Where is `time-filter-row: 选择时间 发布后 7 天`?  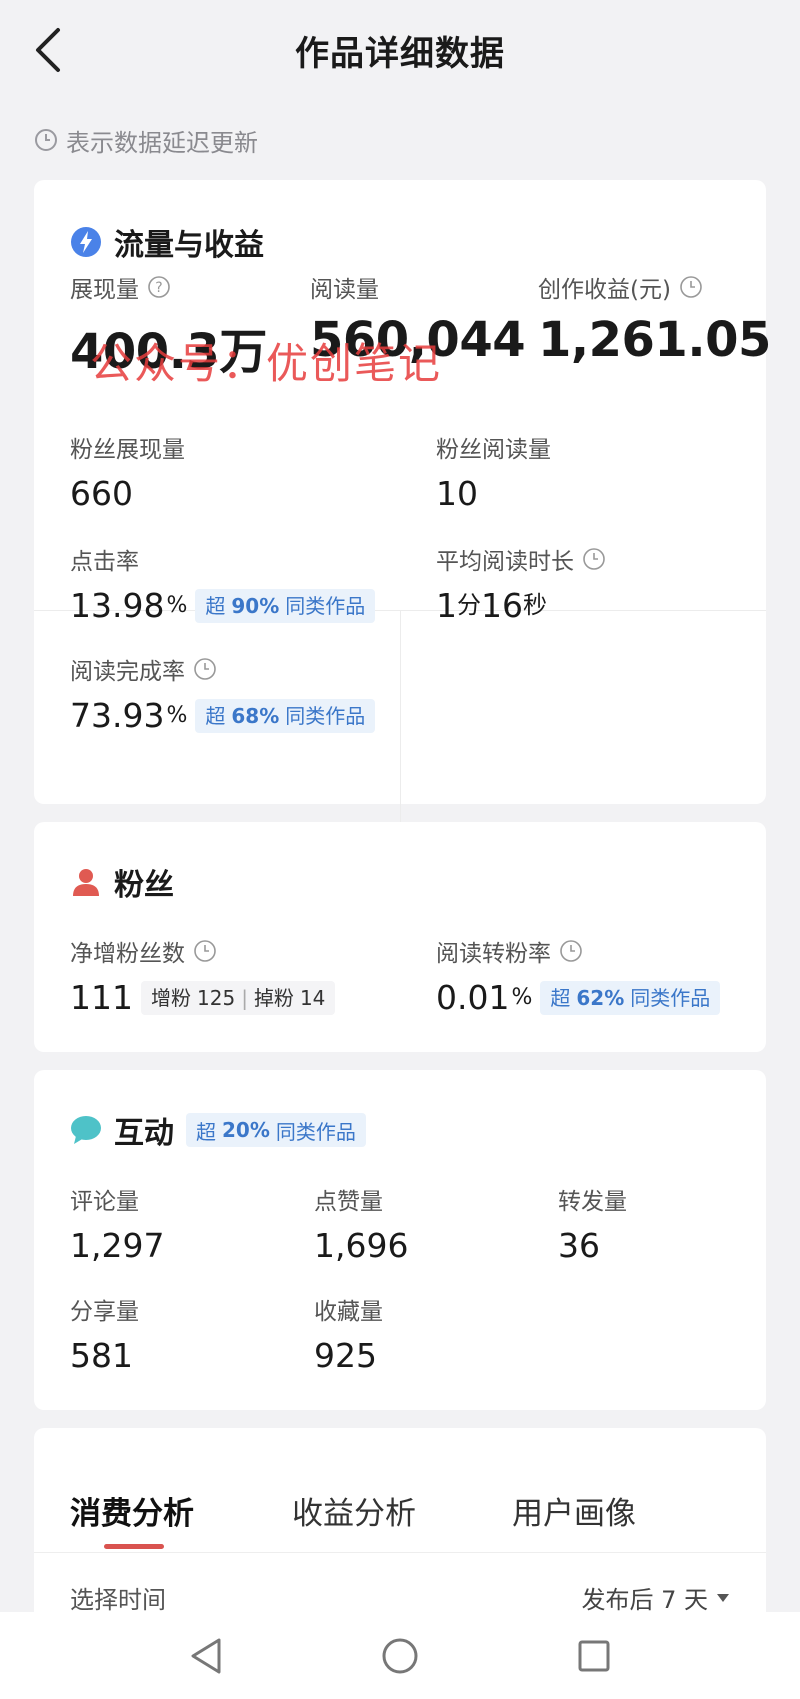
time-filter-row: 选择时间 发布后 7 天 is located at coordinates (400, 1597).